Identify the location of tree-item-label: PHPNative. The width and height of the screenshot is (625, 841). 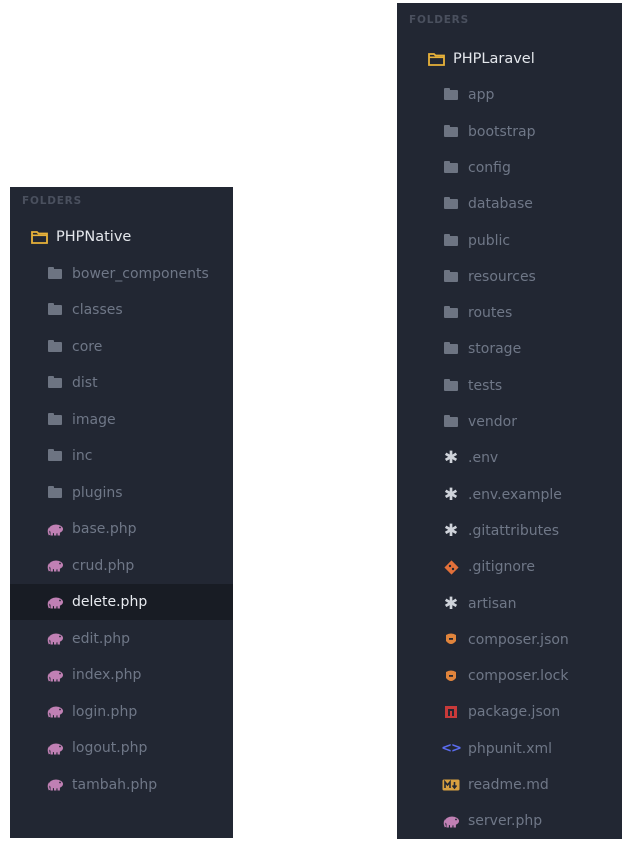
(94, 237).